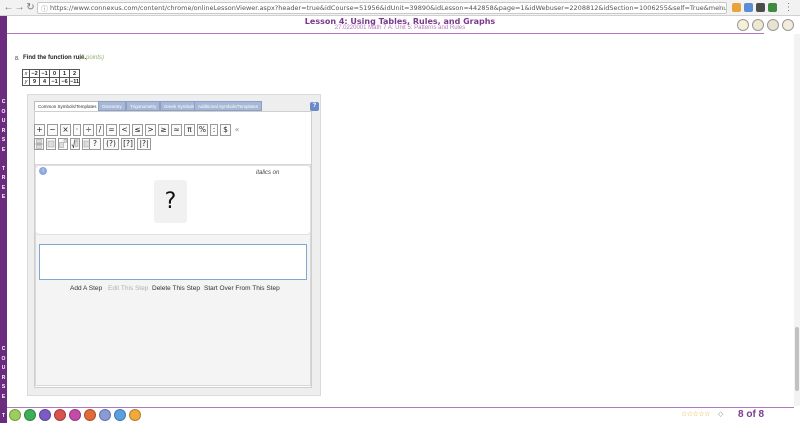 The height and width of the screenshot is (423, 800). I want to click on table-cell: 4, so click(44, 81).